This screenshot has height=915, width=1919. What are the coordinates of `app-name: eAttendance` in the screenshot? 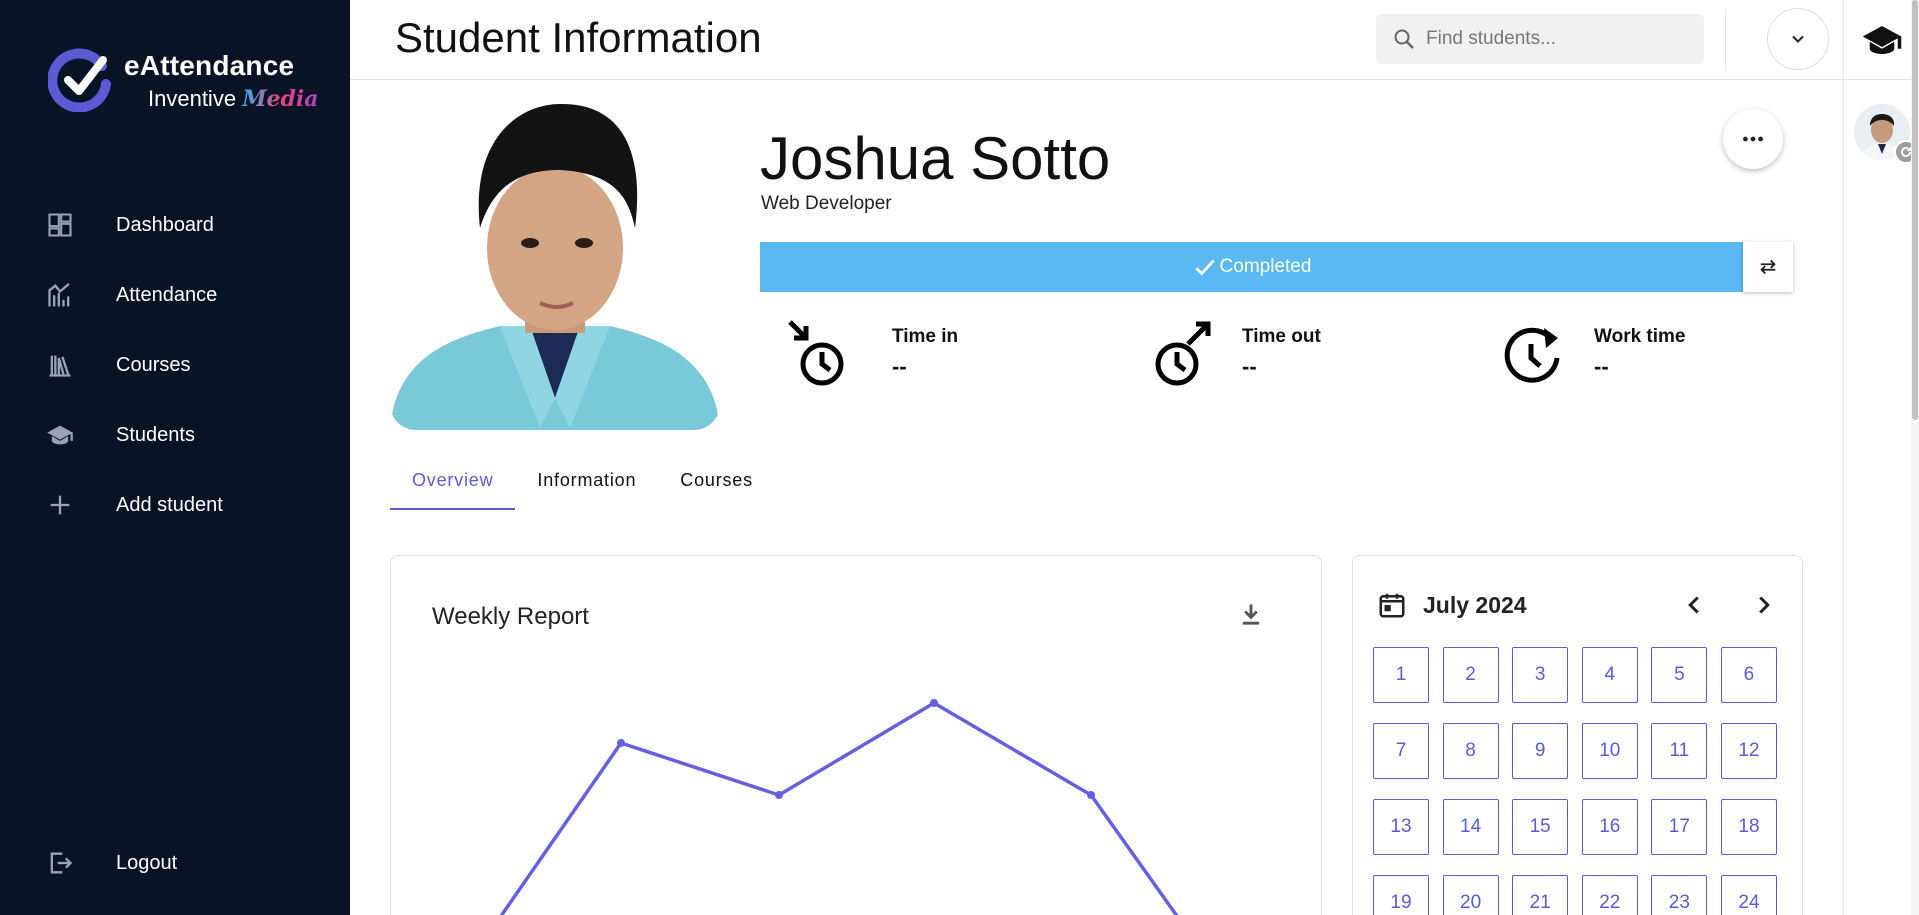 It's located at (209, 65).